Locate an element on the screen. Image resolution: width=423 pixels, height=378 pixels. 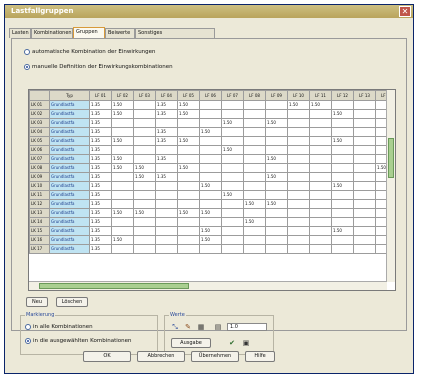
table-row: LK 07 Grundlastfa 1.35 1.50 1.35 1.50 is located at coordinates (212, 159).